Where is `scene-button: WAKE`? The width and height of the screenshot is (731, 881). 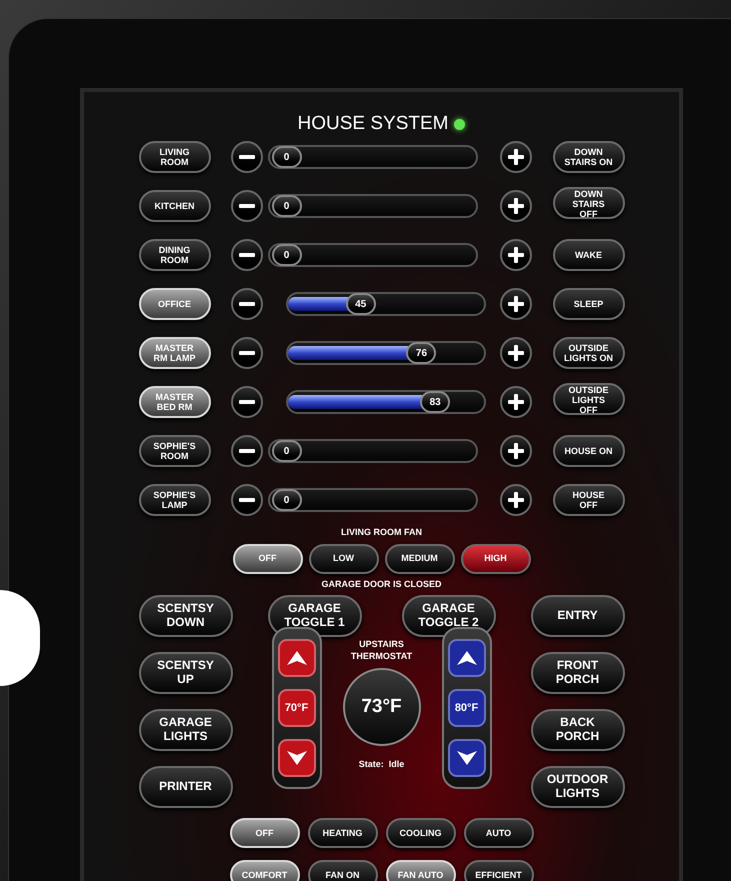
scene-button: WAKE is located at coordinates (588, 255).